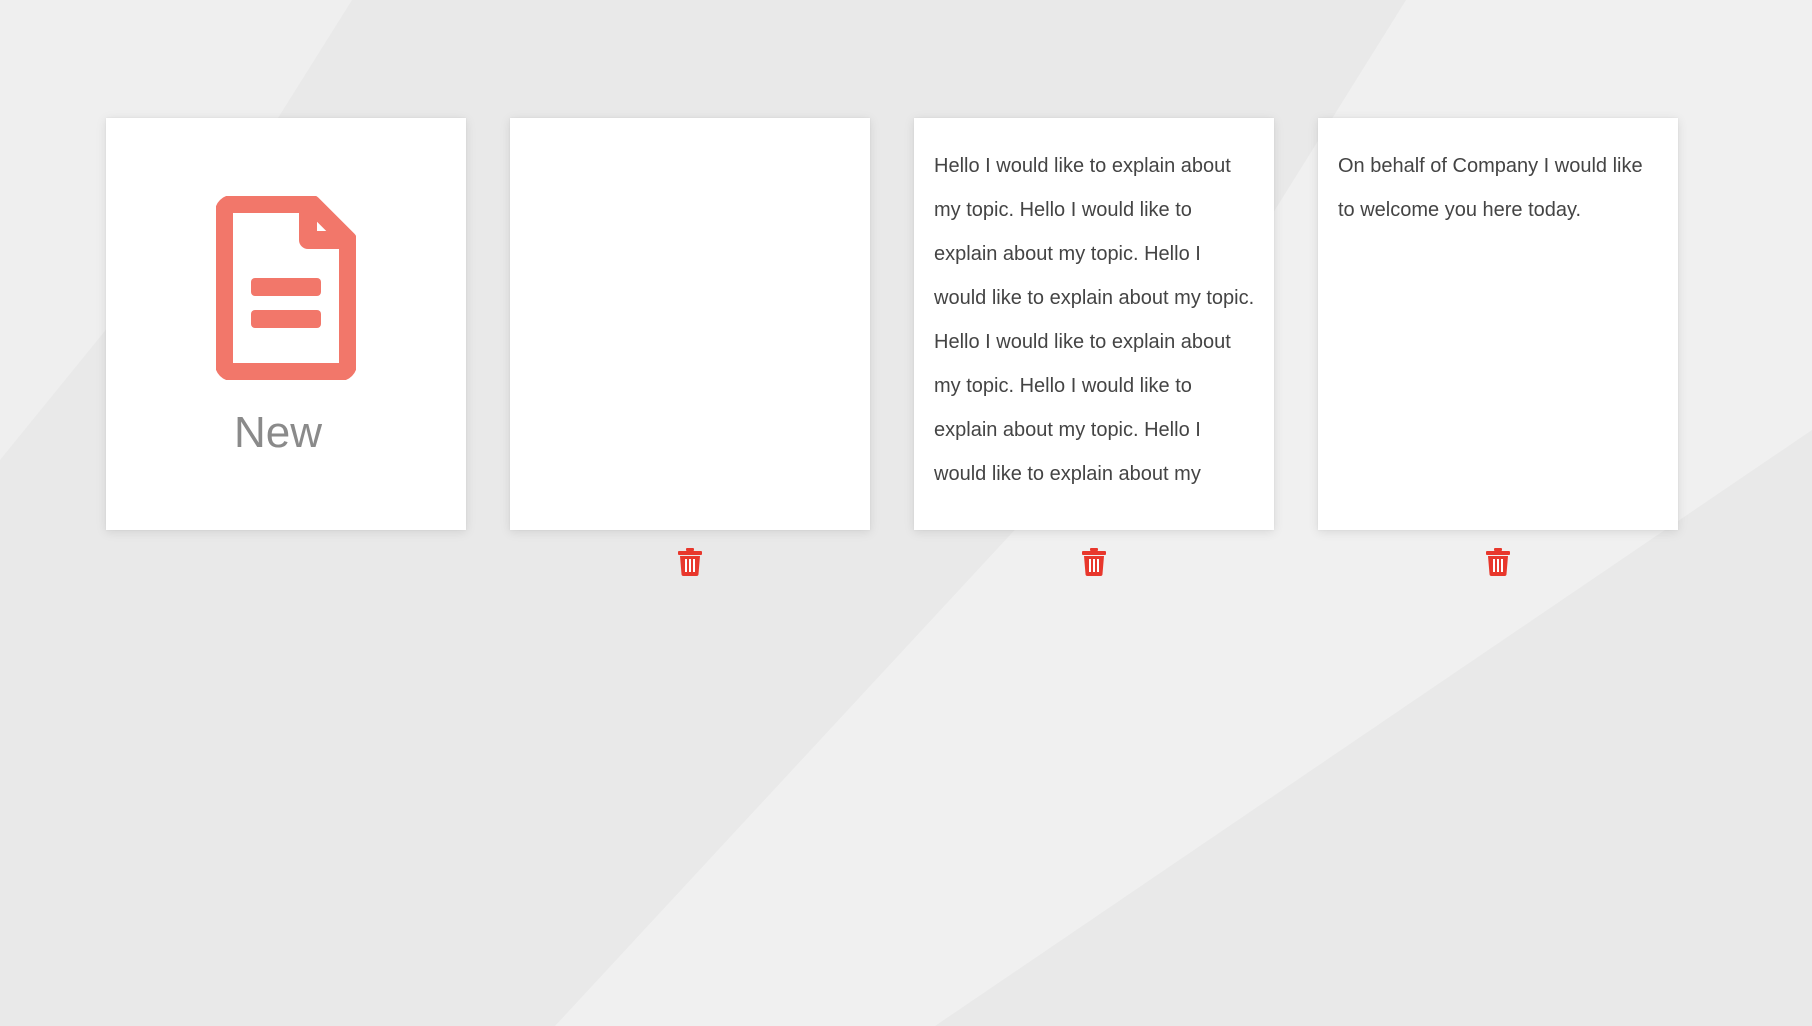 This screenshot has width=1812, height=1026. I want to click on new-label: New, so click(278, 432).